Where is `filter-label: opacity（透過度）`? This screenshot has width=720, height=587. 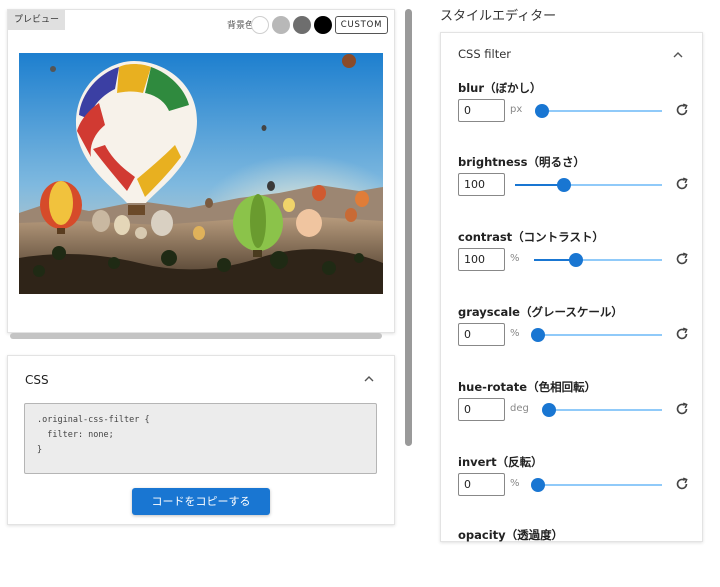
filter-label: opacity（透過度） is located at coordinates (511, 535).